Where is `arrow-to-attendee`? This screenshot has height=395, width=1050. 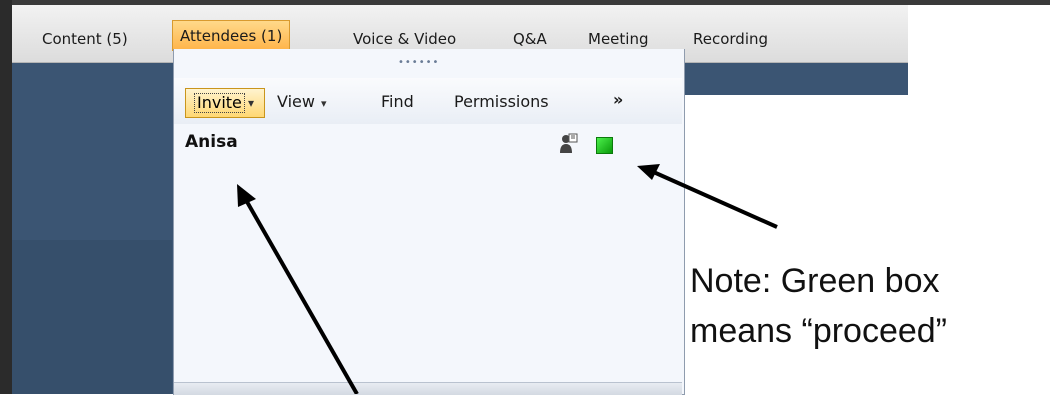 arrow-to-attendee is located at coordinates (301, 296).